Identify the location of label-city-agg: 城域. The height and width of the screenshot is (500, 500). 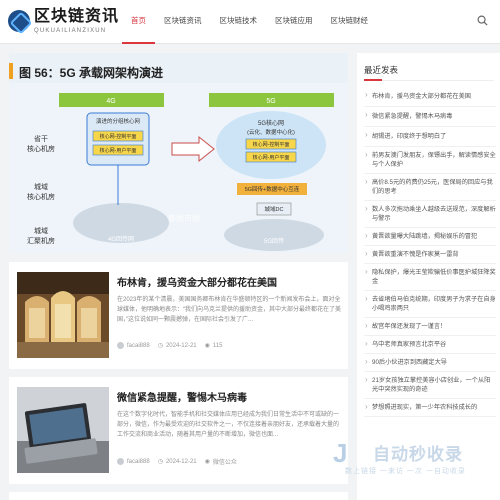
(41, 230).